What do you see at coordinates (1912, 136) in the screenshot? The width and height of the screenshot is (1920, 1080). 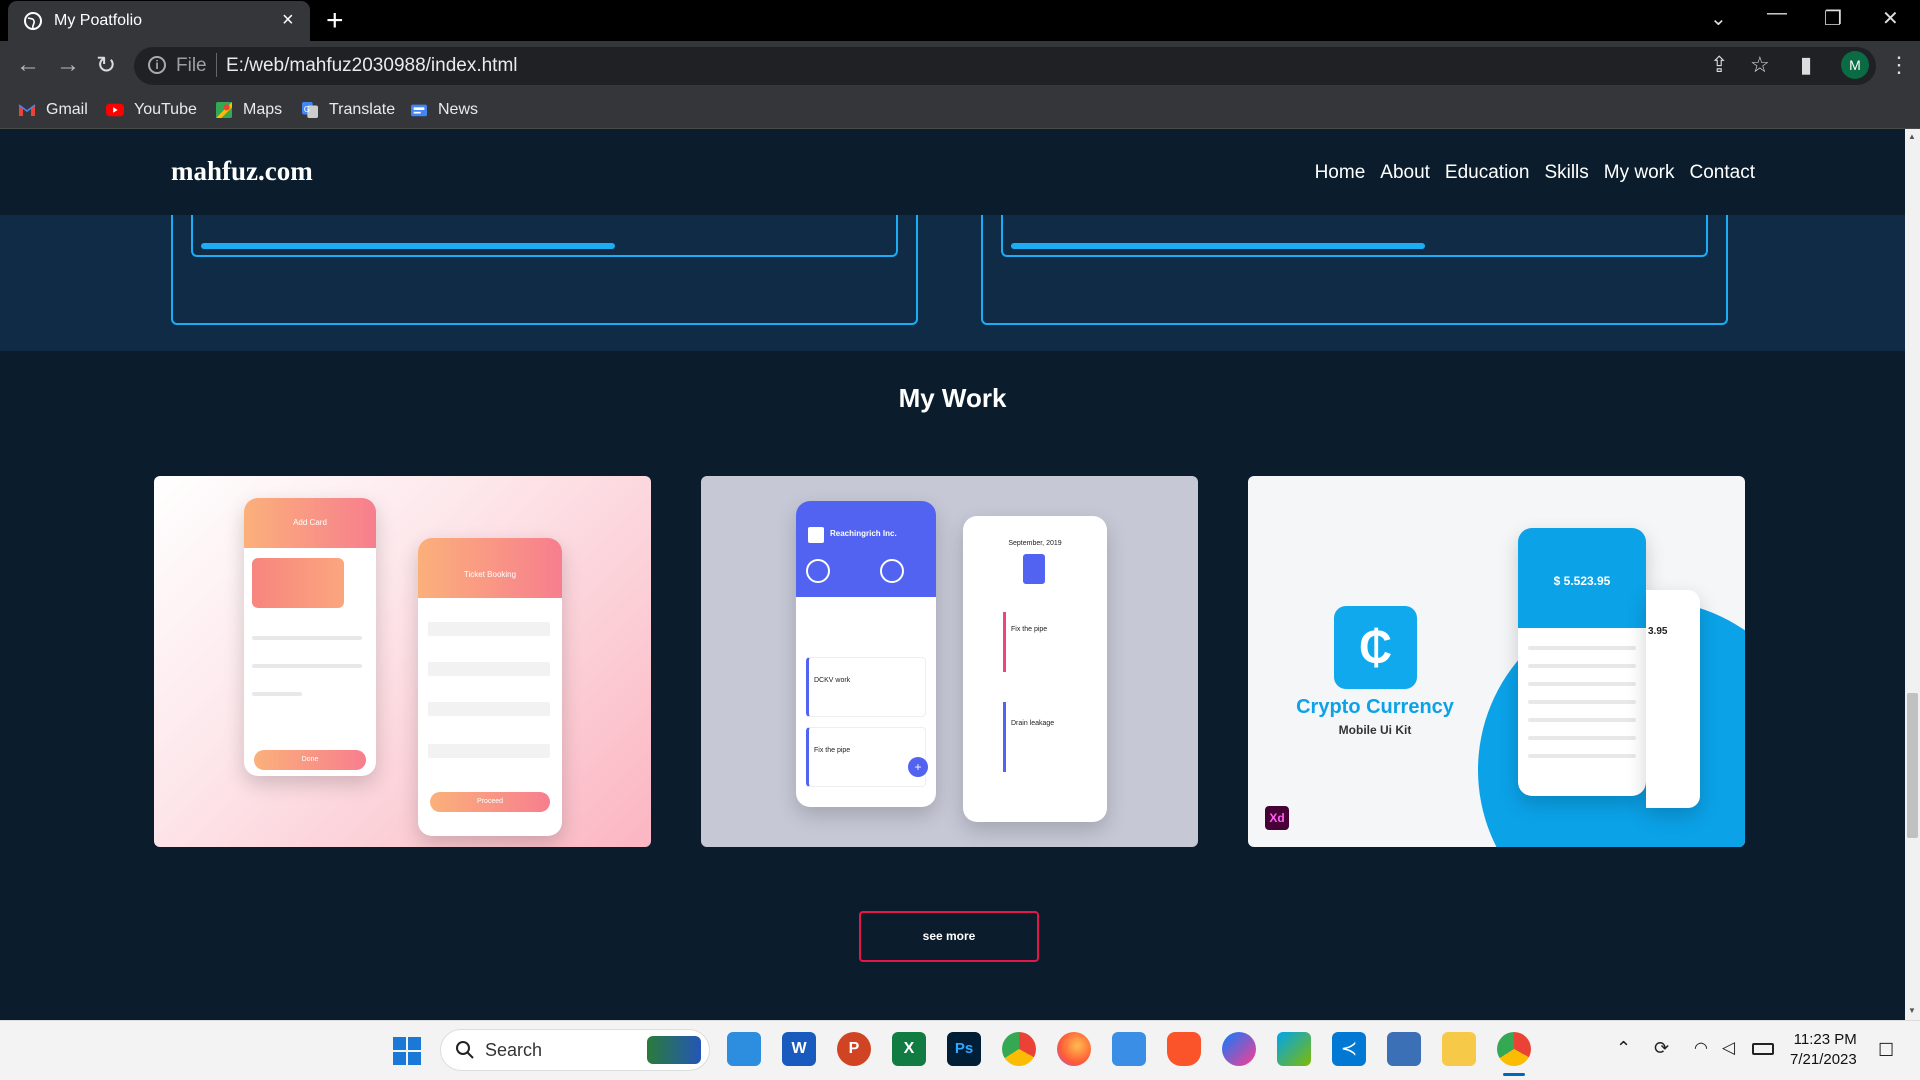 I see `scroll-up-icon: ▲` at bounding box center [1912, 136].